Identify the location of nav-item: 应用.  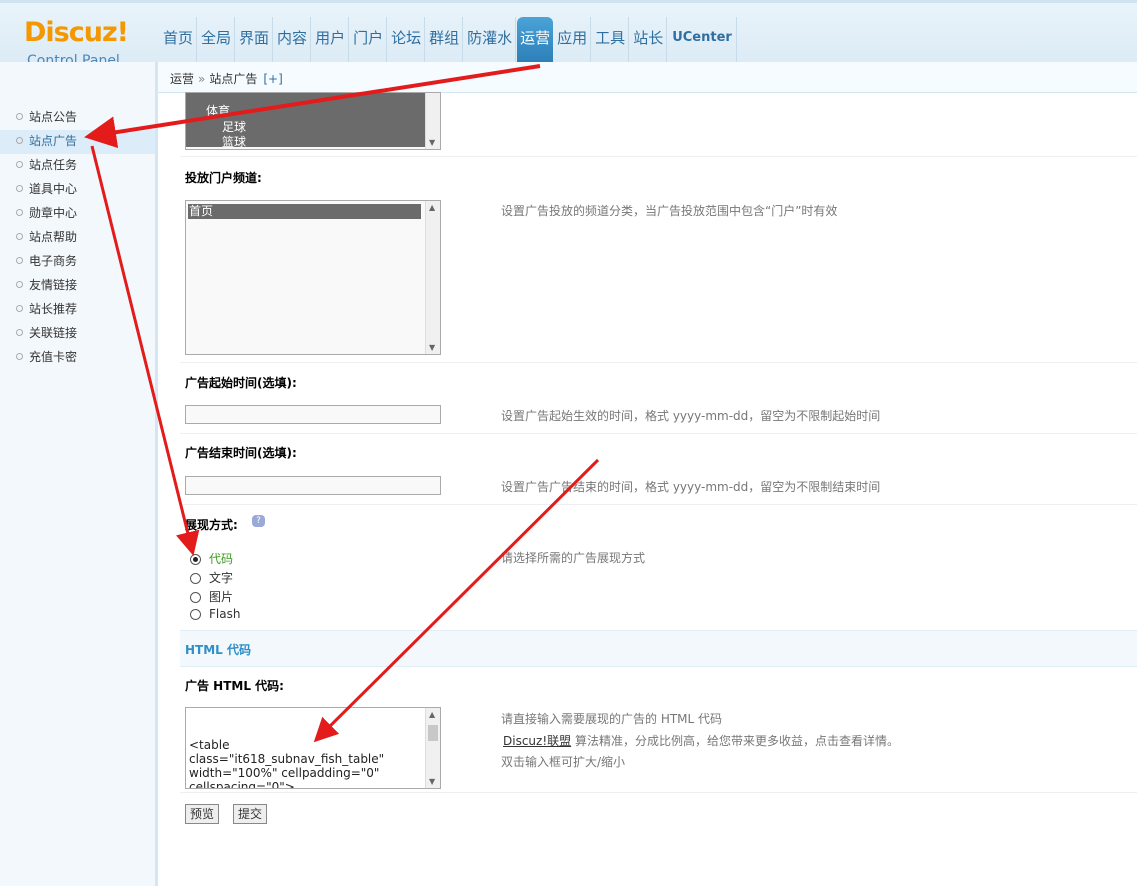
(573, 39).